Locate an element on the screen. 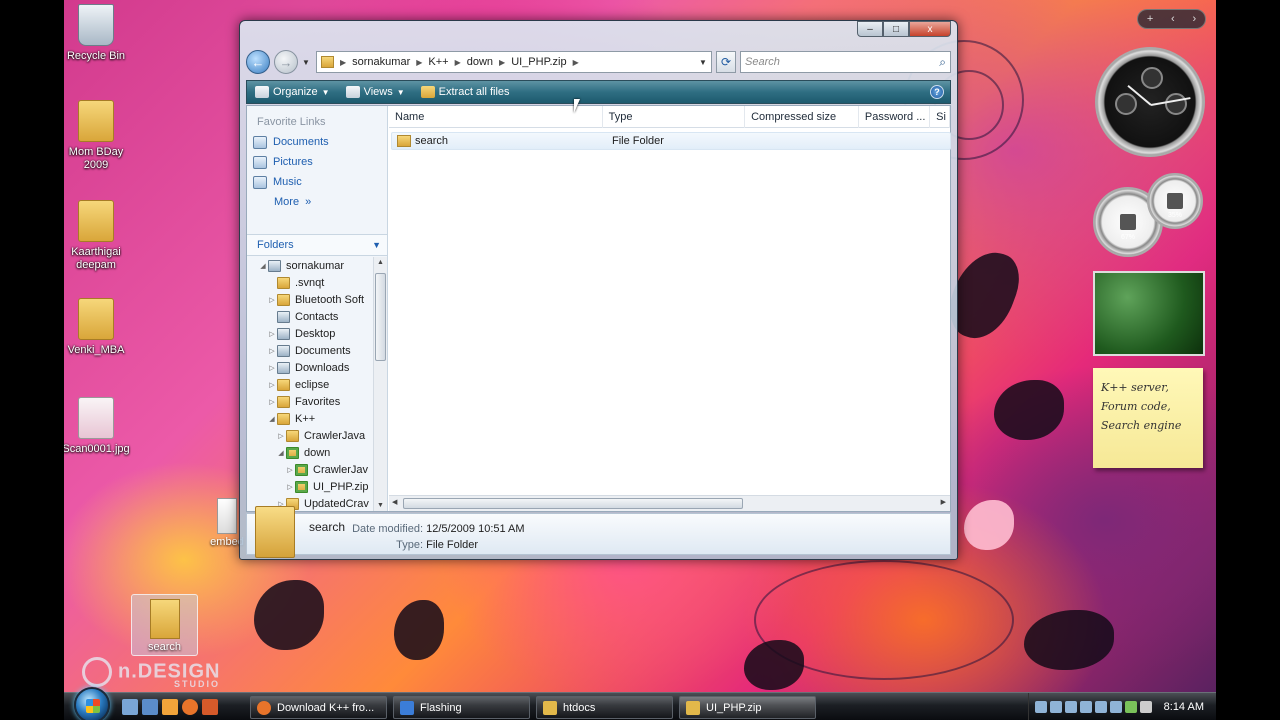 This screenshot has height=720, width=1280. views-button: Views ▼ is located at coordinates (375, 92).